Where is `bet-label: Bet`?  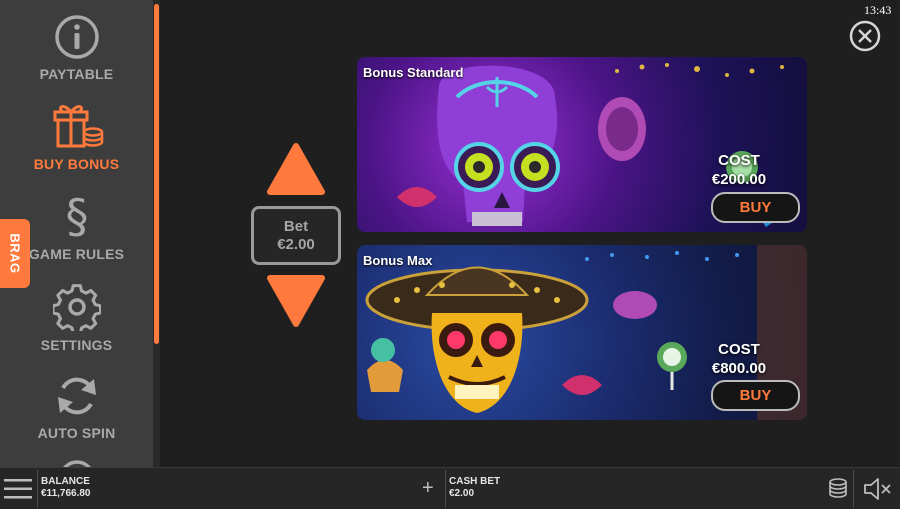 bet-label: Bet is located at coordinates (296, 226).